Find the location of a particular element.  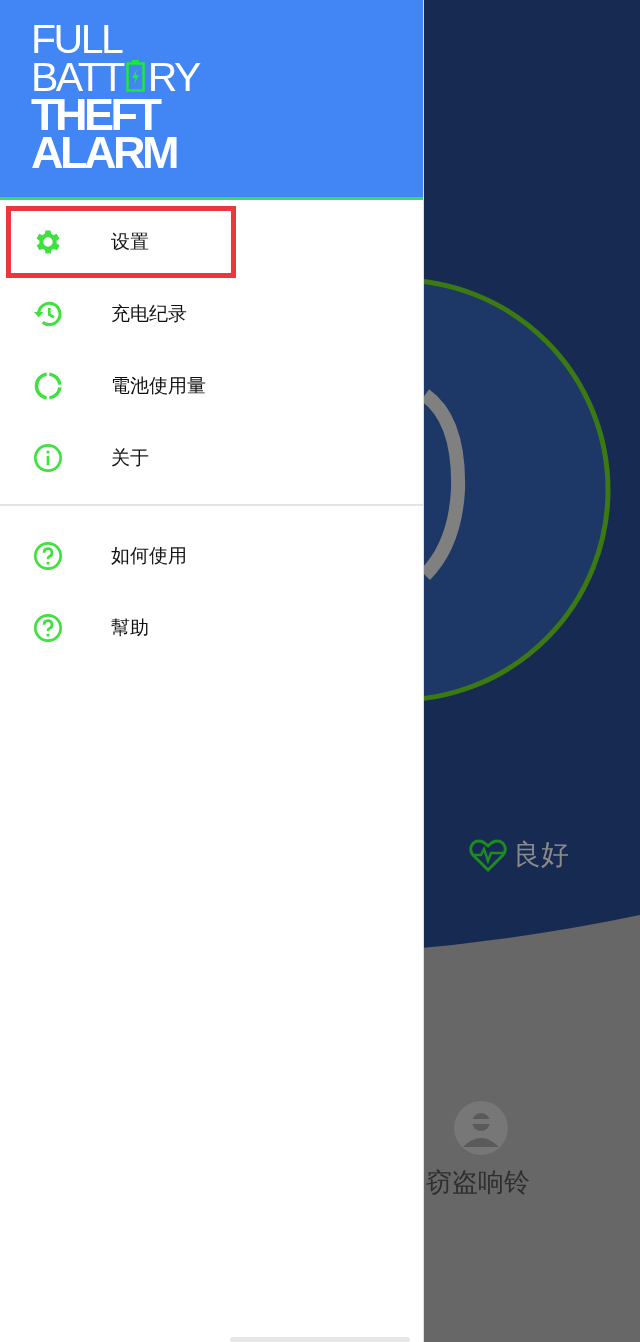

ring-icon is located at coordinates (48, 386).